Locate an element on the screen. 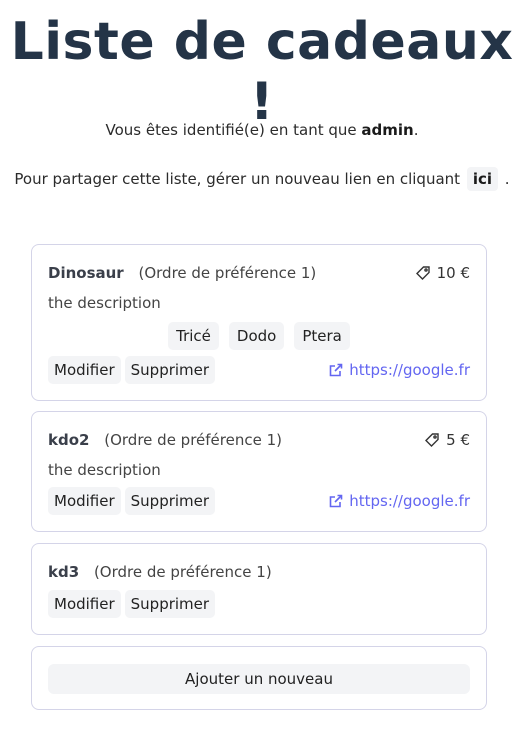  add-new-button: Ajouter un nouveau is located at coordinates (259, 679).